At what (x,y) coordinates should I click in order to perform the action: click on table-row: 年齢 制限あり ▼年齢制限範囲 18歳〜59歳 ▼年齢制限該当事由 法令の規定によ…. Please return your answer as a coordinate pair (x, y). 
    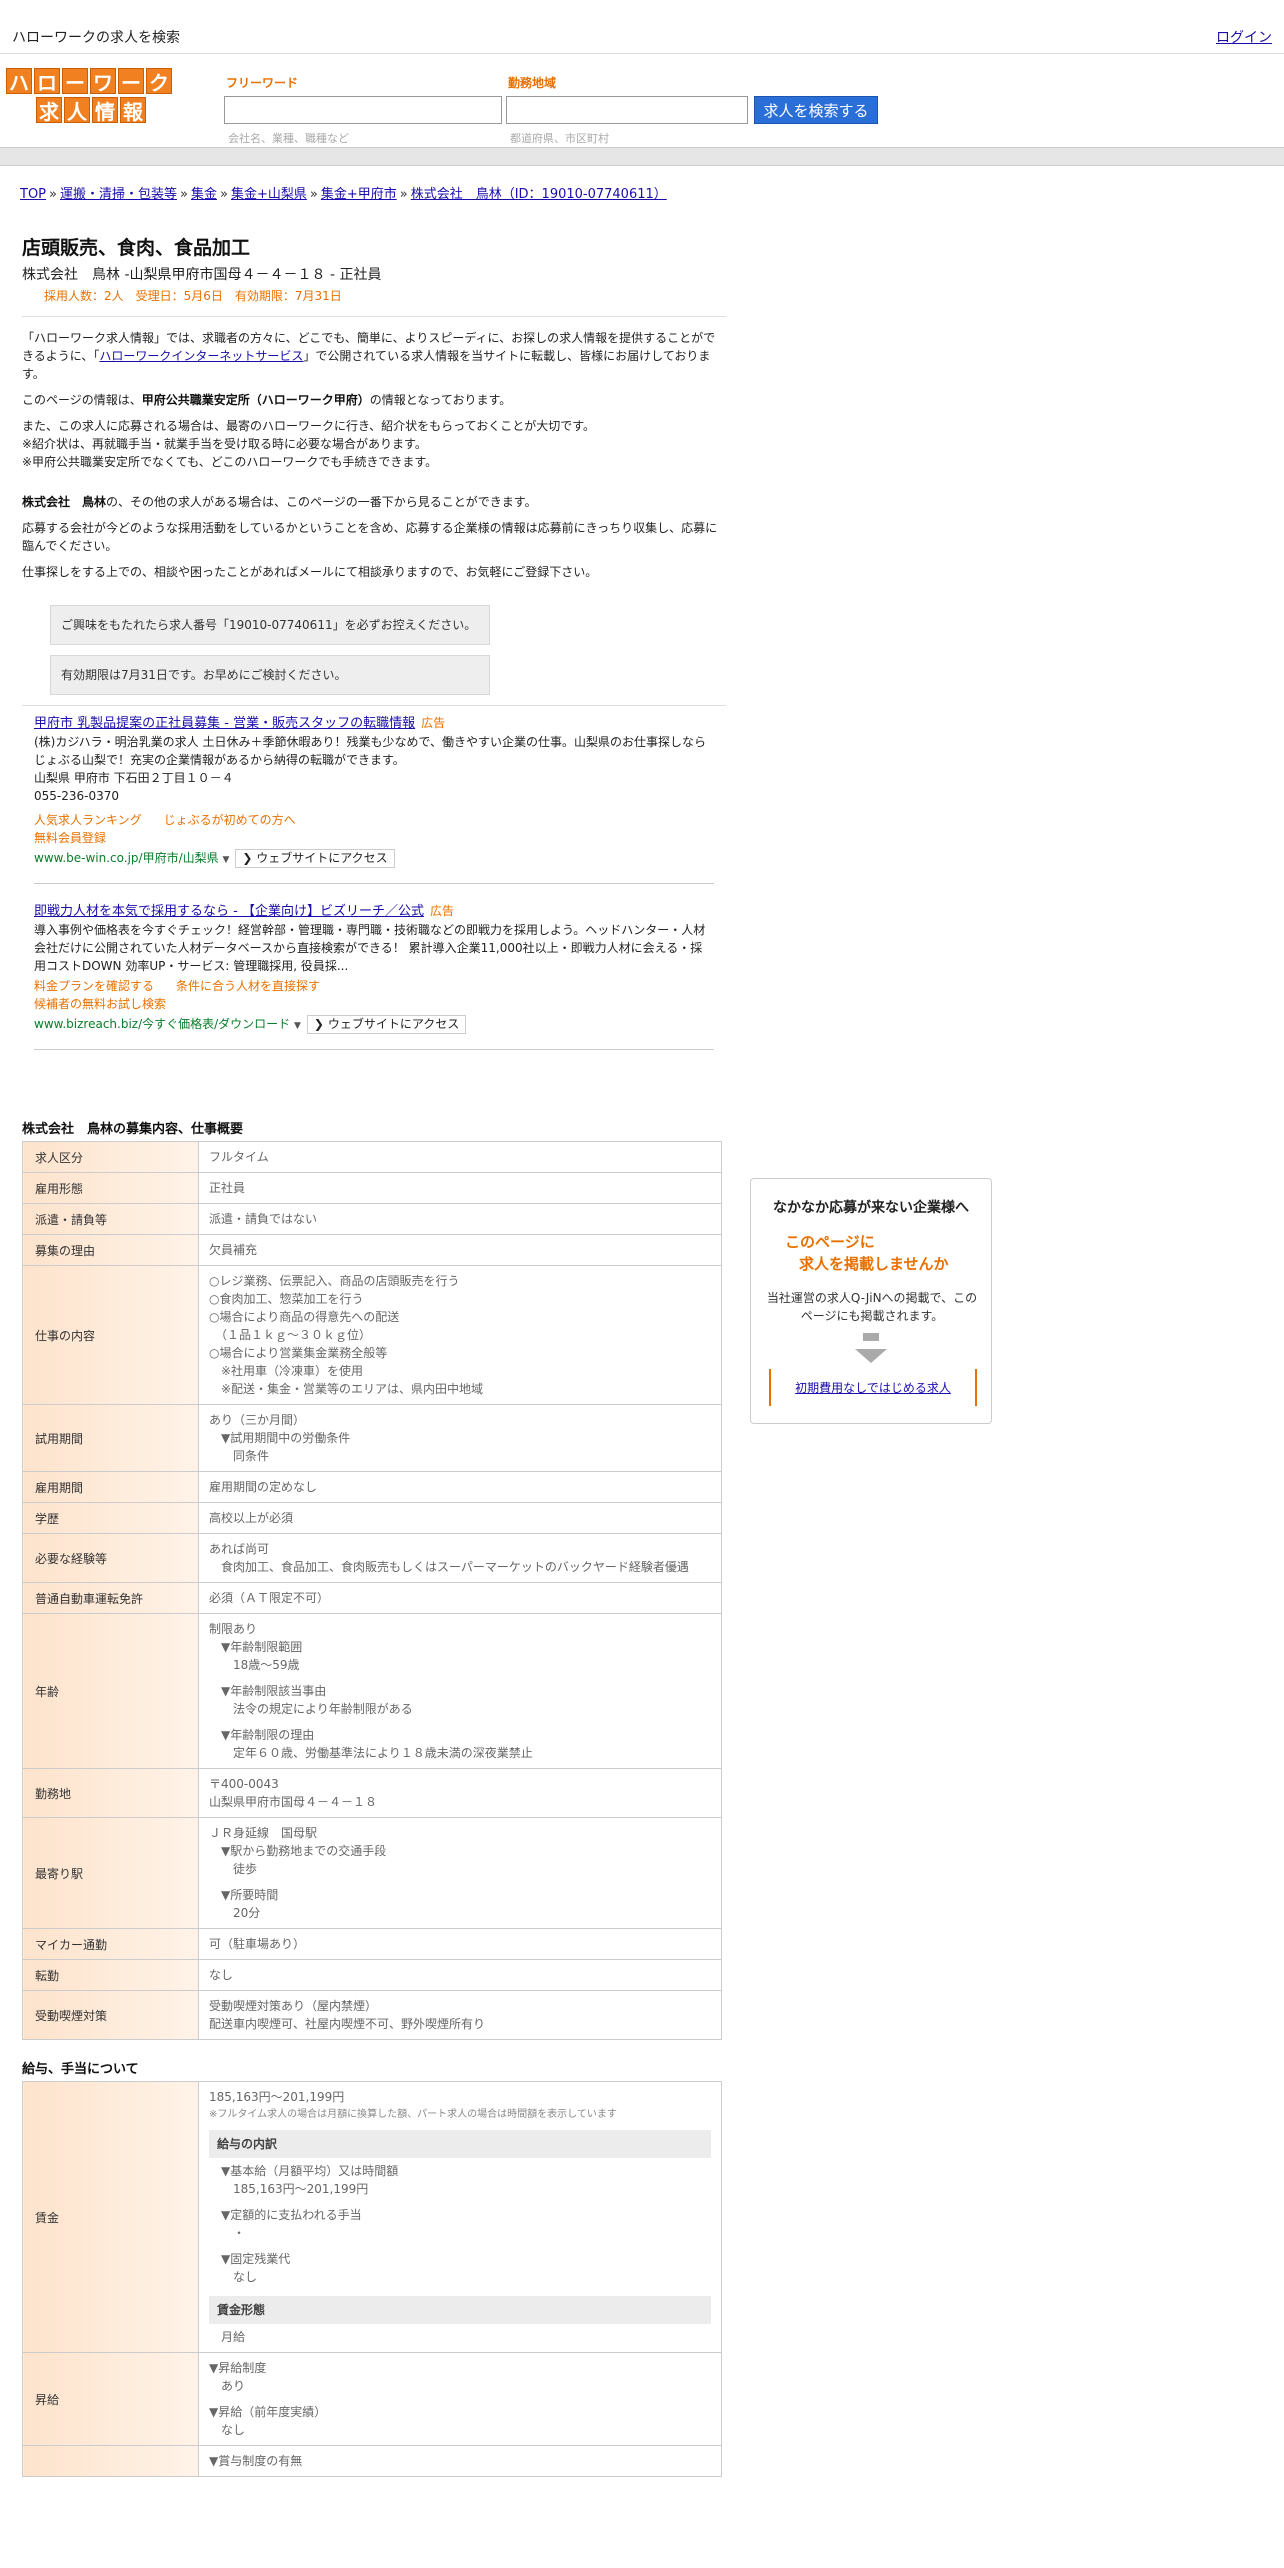
    Looking at the image, I should click on (372, 1691).